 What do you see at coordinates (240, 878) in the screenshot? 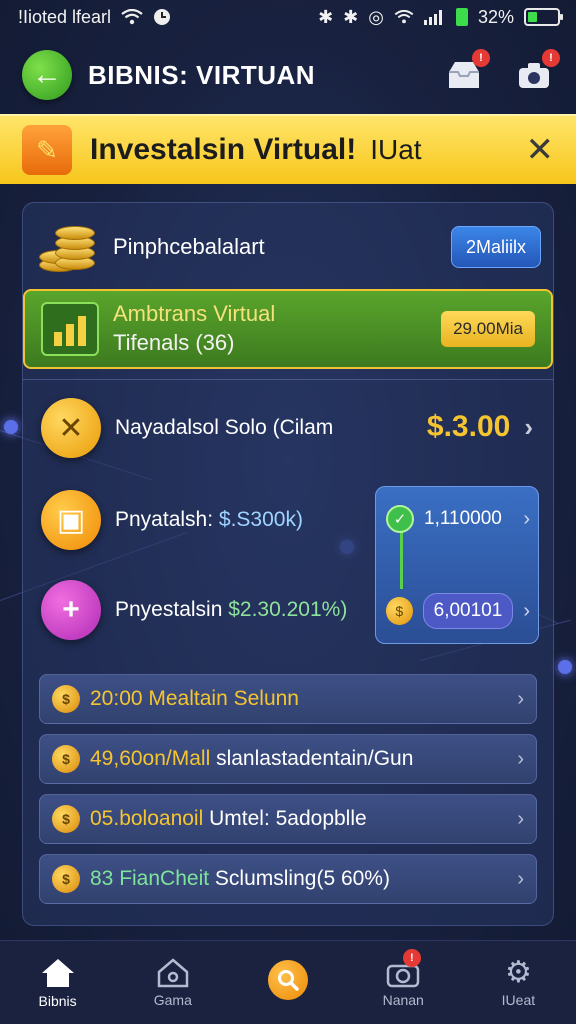
I see `list-item-text: 83 FianCheit Sclumsling(5 60%)` at bounding box center [240, 878].